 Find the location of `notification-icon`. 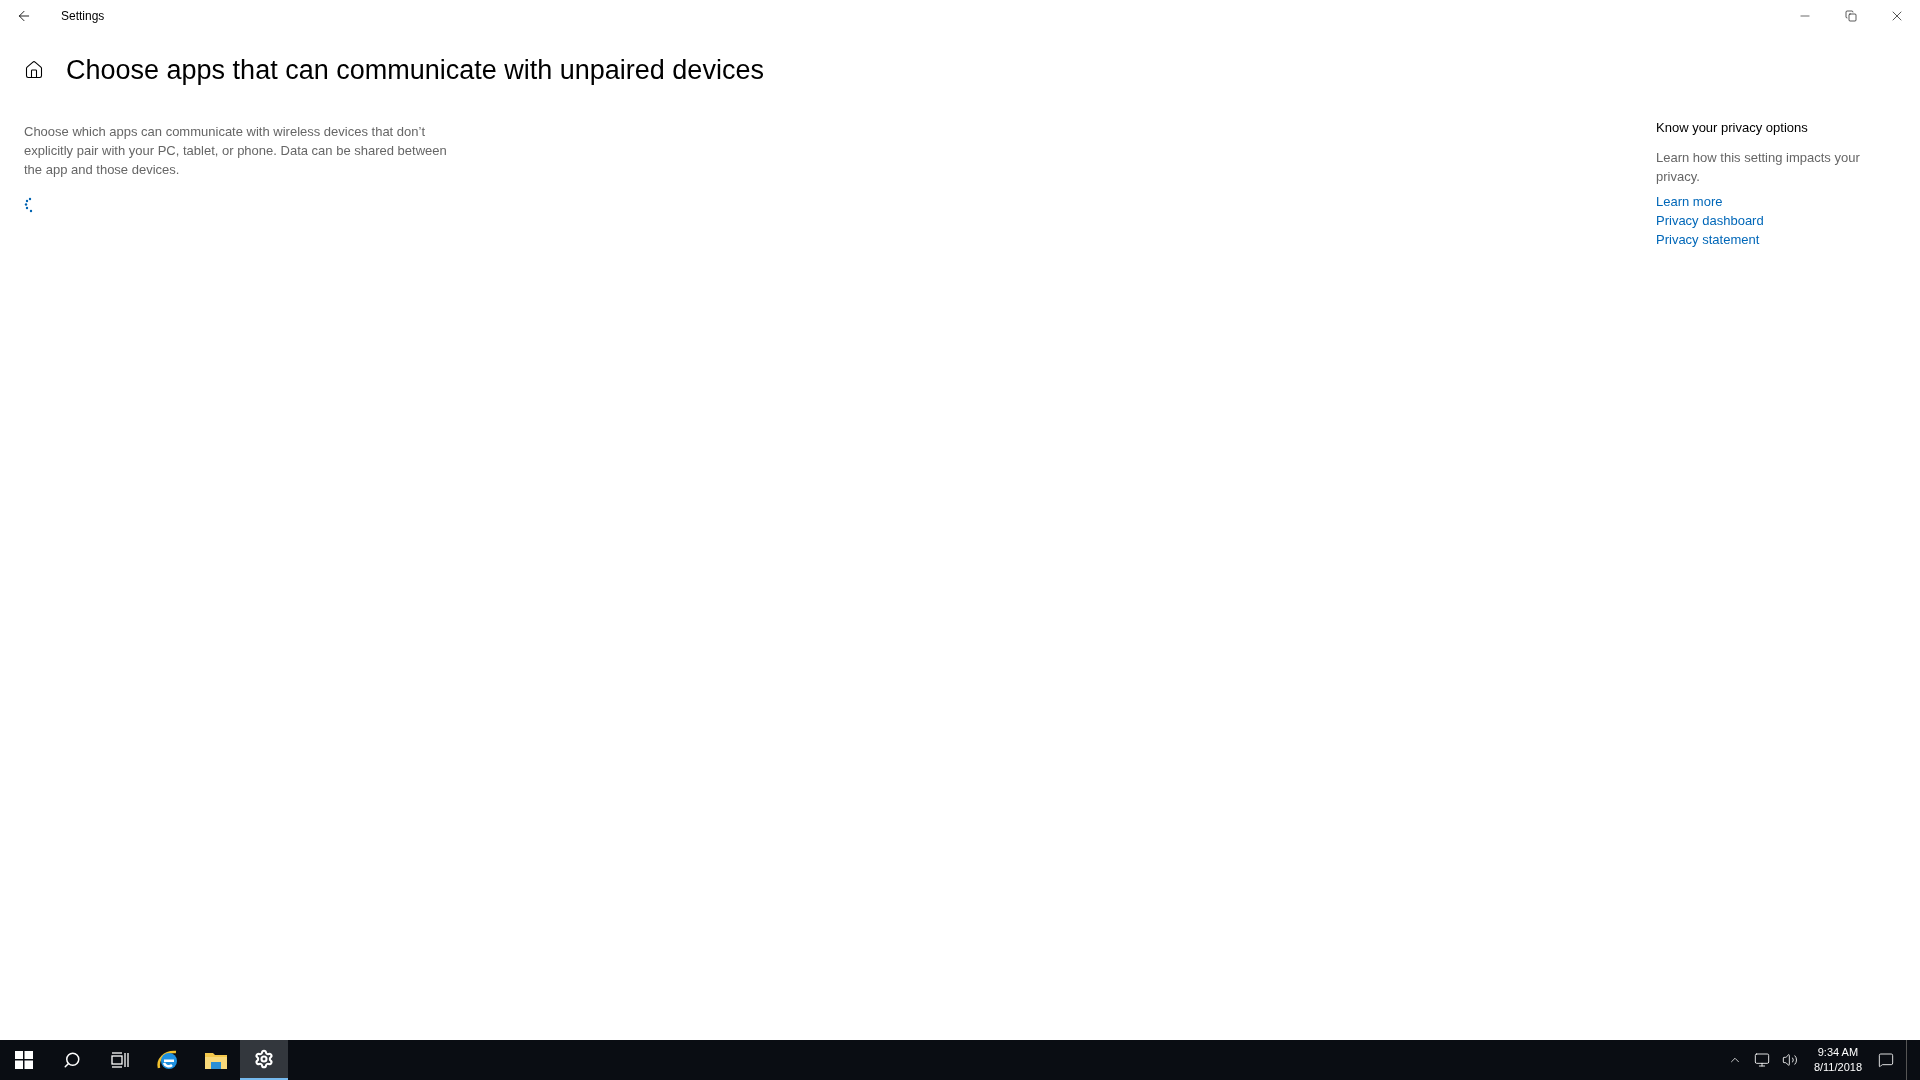

notification-icon is located at coordinates (1886, 1060).